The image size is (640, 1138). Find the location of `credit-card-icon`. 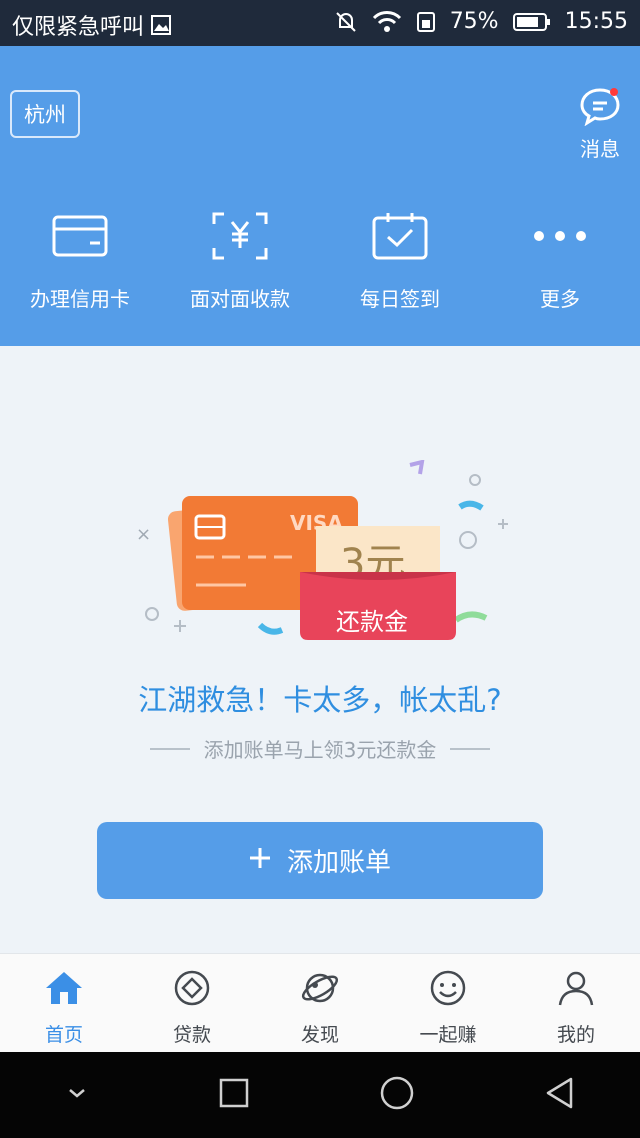

credit-card-icon is located at coordinates (80, 236).